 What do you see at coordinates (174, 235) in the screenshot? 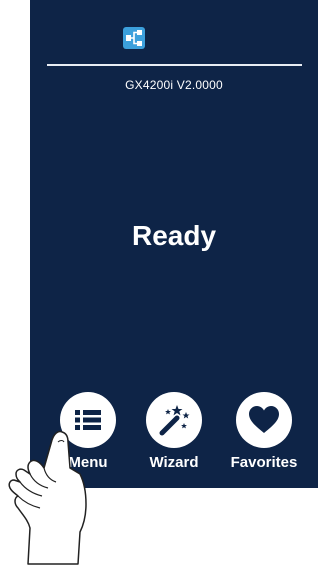
I see `printer-status: Ready` at bounding box center [174, 235].